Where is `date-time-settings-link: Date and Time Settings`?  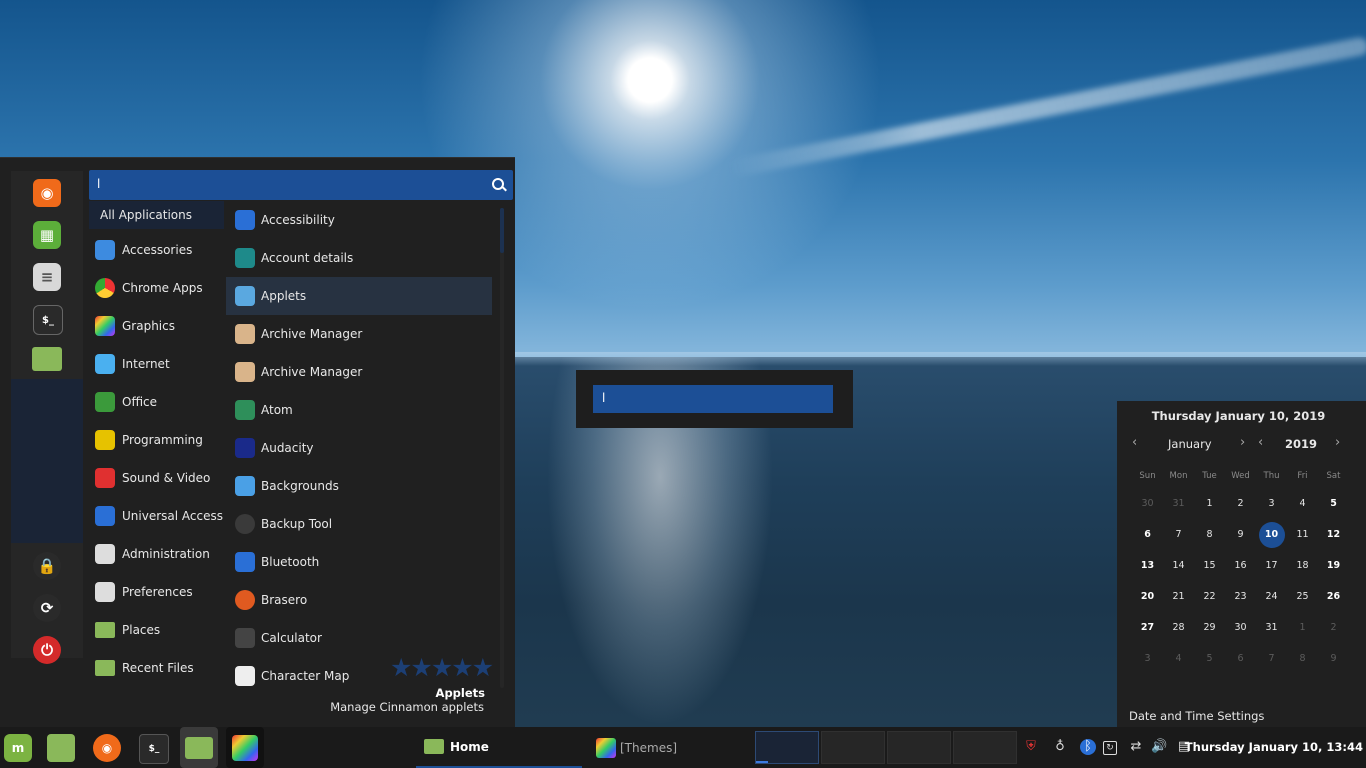
date-time-settings-link: Date and Time Settings is located at coordinates (1196, 716).